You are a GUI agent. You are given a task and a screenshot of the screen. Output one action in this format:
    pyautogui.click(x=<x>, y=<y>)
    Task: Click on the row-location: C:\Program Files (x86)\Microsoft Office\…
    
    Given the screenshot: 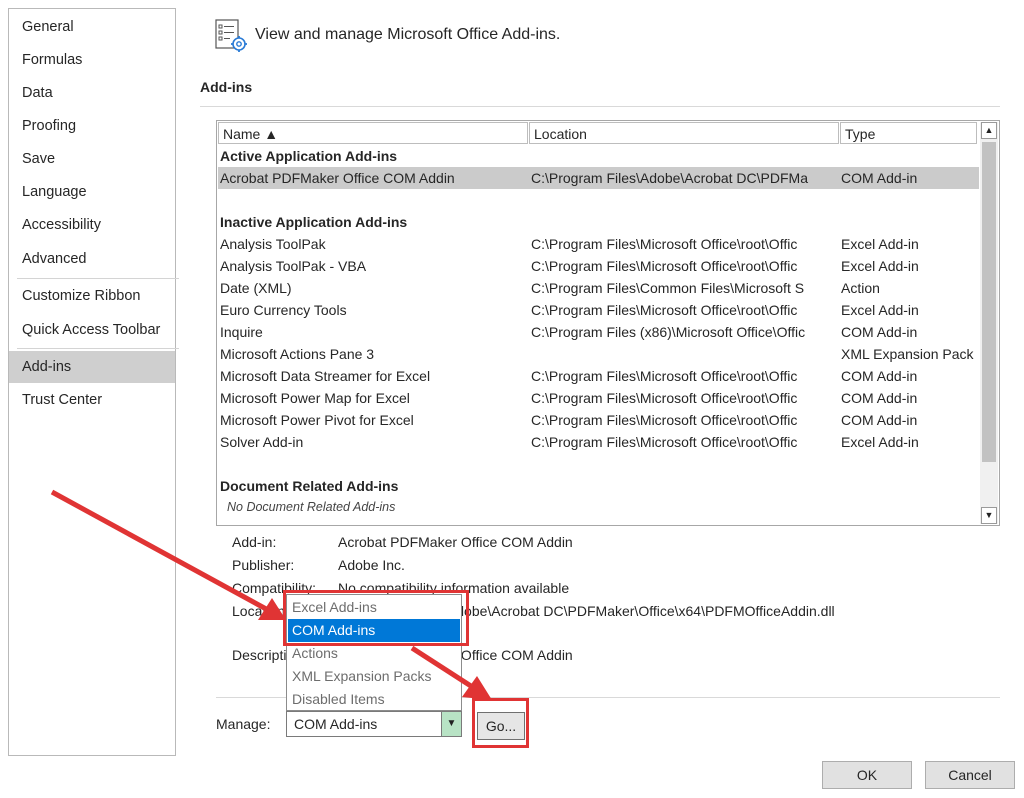 What is the action you would take?
    pyautogui.click(x=668, y=332)
    